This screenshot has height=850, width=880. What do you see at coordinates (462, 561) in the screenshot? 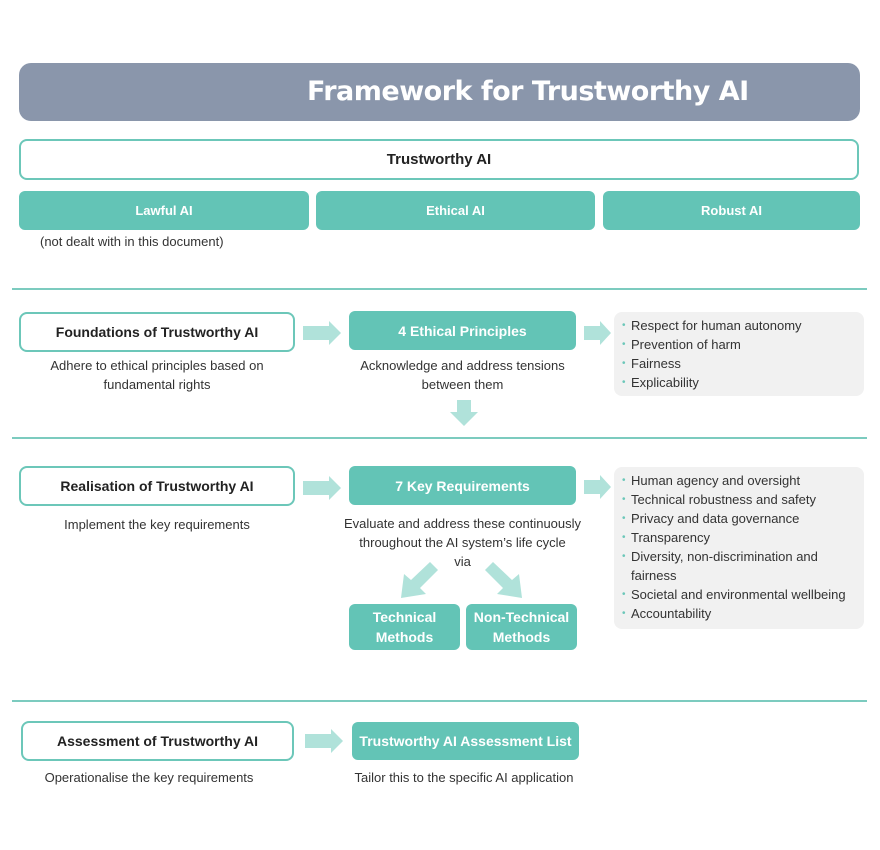
I see `requirements-caption-line: via` at bounding box center [462, 561].